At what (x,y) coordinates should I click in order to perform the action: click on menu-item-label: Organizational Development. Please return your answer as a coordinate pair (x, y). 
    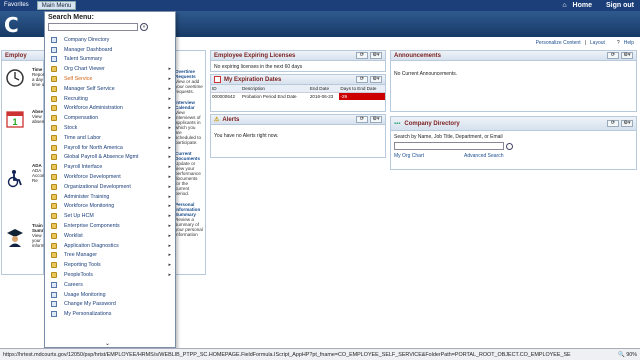
    Looking at the image, I should click on (97, 186).